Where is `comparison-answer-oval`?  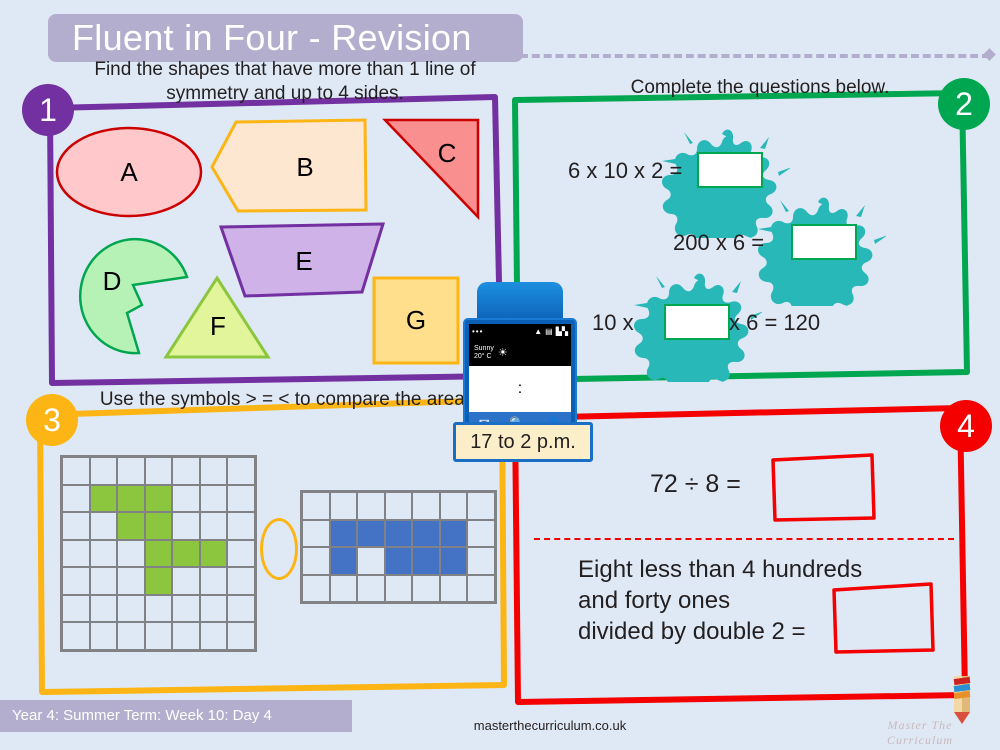
comparison-answer-oval is located at coordinates (279, 549).